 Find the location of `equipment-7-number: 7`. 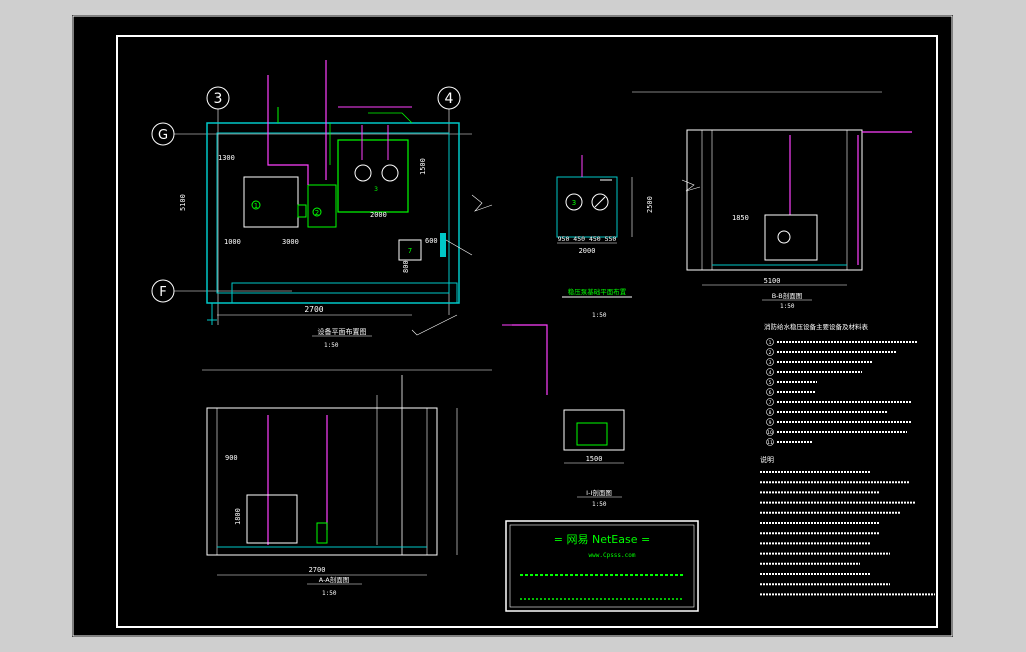

equipment-7-number: 7 is located at coordinates (410, 251).